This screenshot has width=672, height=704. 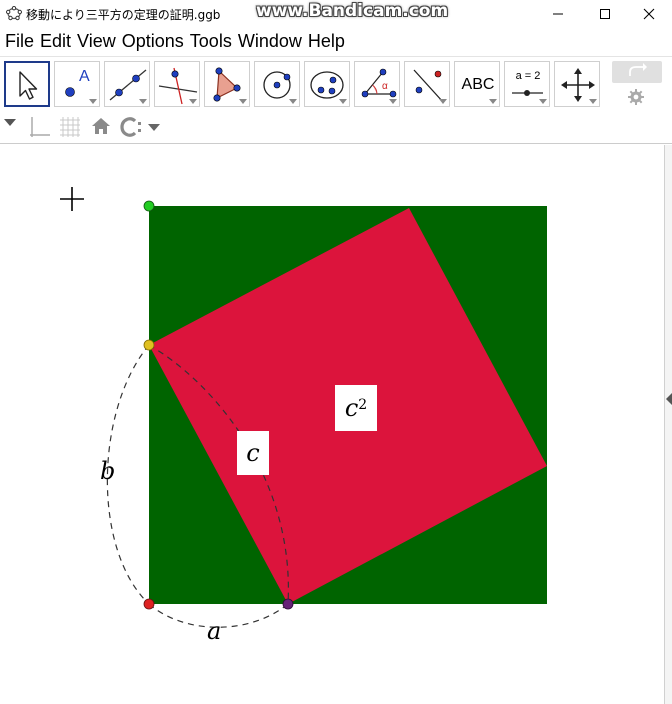 I want to click on menu-tools: Tools, so click(x=211, y=41).